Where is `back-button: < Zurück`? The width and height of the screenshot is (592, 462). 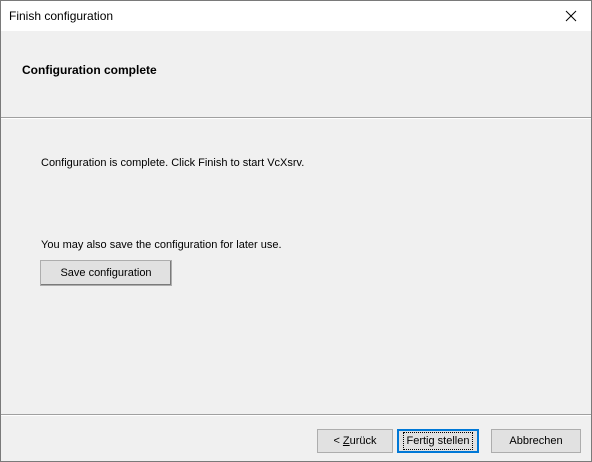 back-button: < Zurück is located at coordinates (355, 441).